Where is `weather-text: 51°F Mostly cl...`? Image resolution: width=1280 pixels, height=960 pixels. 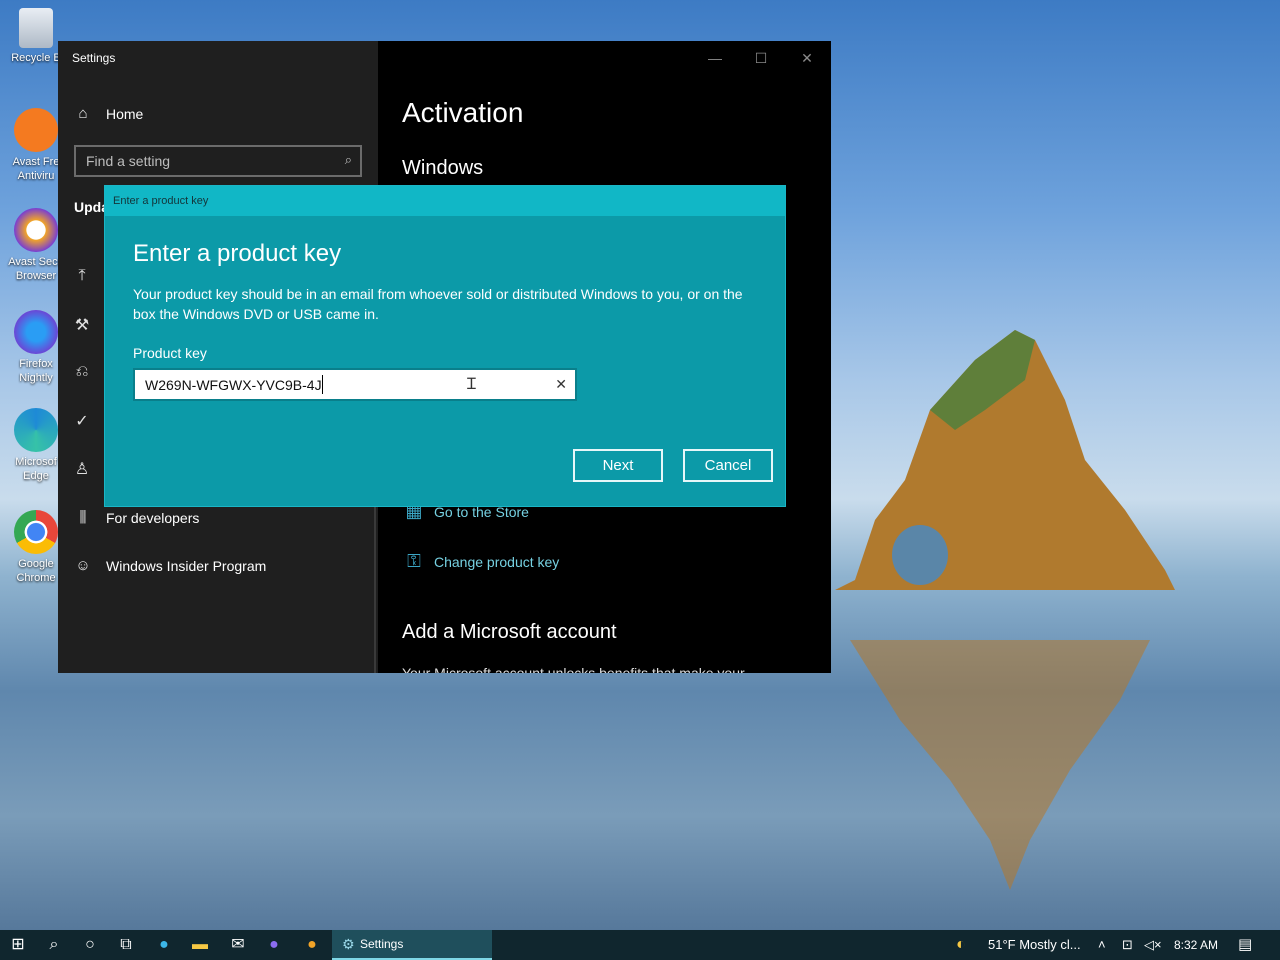
weather-text: 51°F Mostly cl... is located at coordinates (1034, 945).